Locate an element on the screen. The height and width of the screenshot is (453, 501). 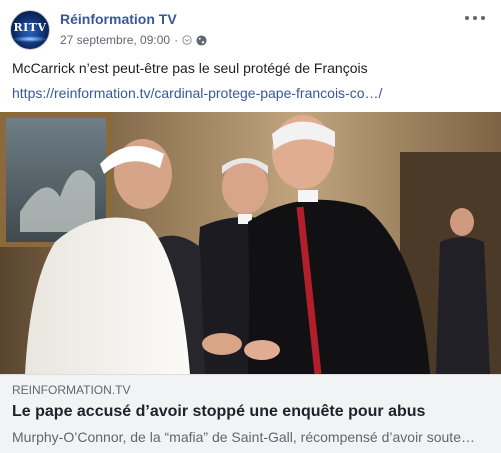
post-meta: 27 septembre, 09:00 · is located at coordinates (133, 40).